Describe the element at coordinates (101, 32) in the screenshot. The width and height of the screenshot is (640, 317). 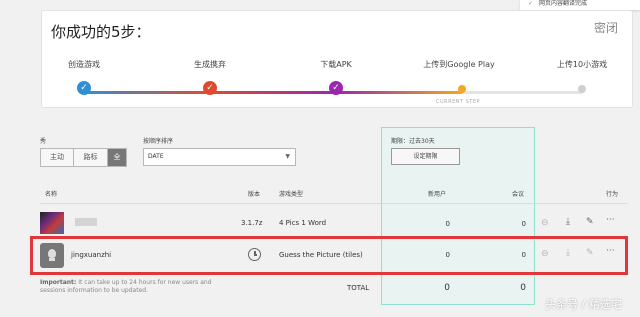
I see `progress-title: 你成功的5步：` at that location.